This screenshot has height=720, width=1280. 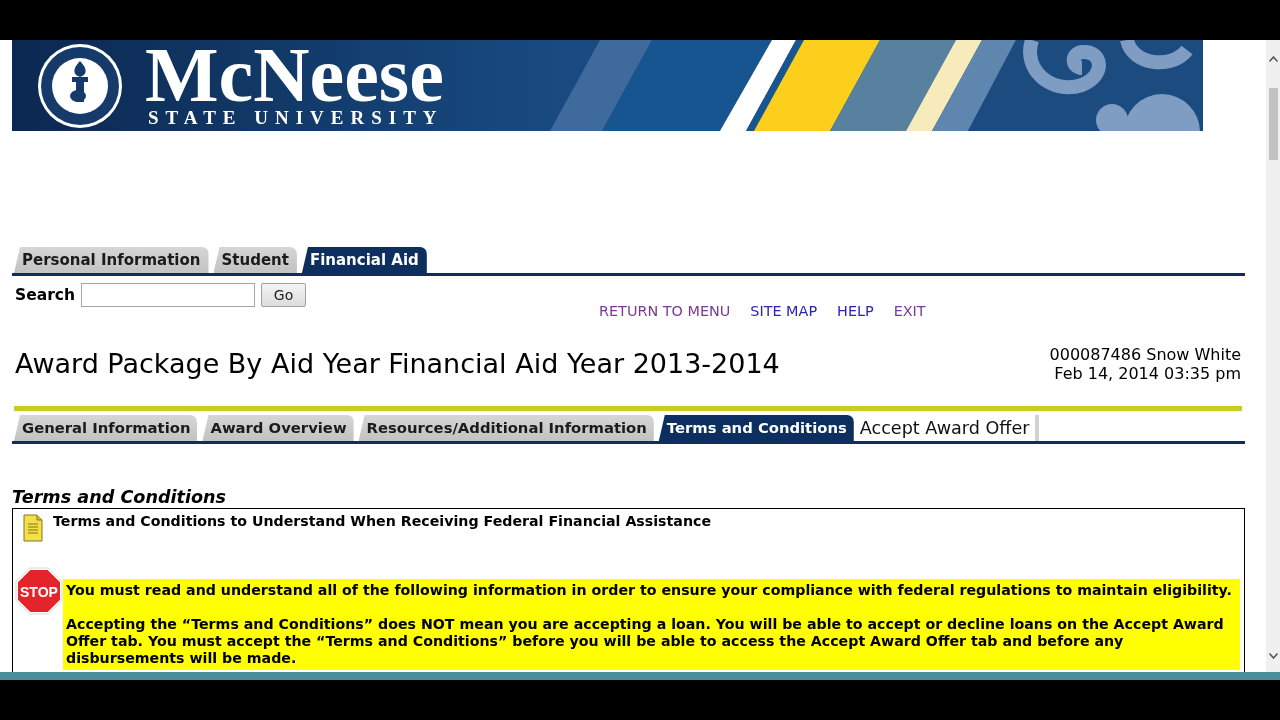 What do you see at coordinates (255, 260) in the screenshot?
I see `nav-tab: Student` at bounding box center [255, 260].